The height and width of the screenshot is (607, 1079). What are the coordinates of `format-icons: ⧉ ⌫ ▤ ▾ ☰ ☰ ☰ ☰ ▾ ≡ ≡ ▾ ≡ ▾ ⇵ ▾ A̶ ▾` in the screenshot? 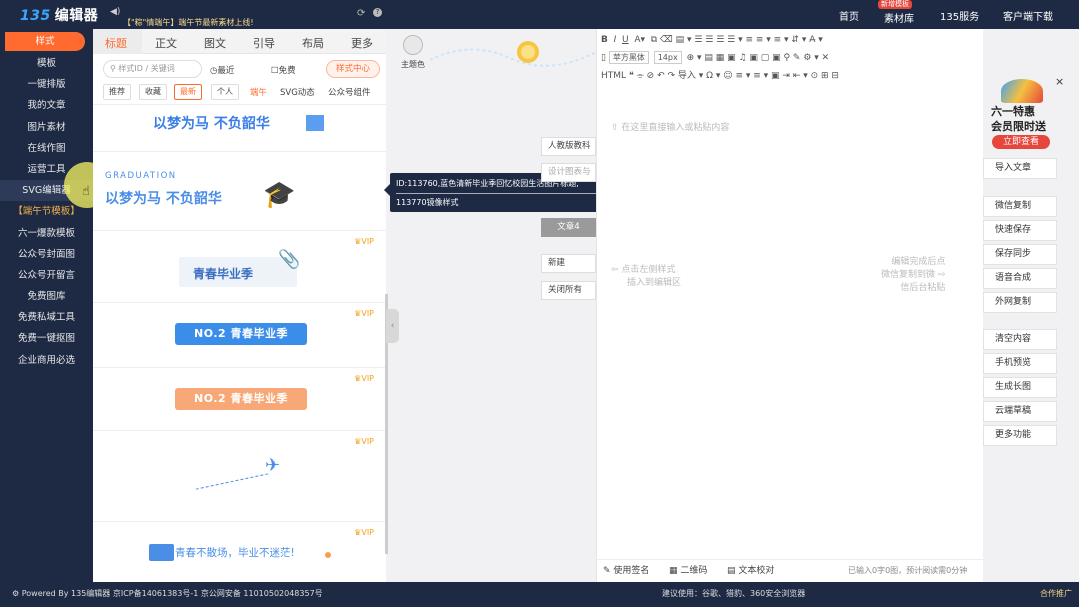 It's located at (737, 40).